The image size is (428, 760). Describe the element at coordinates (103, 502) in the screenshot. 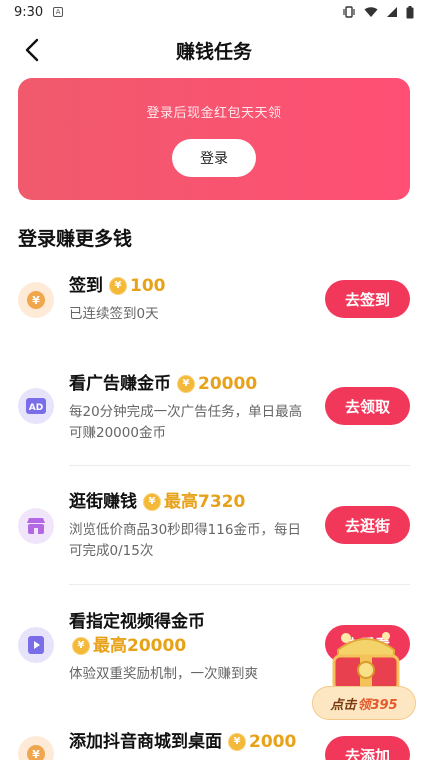

I see `task-title: 逛街赚钱` at that location.